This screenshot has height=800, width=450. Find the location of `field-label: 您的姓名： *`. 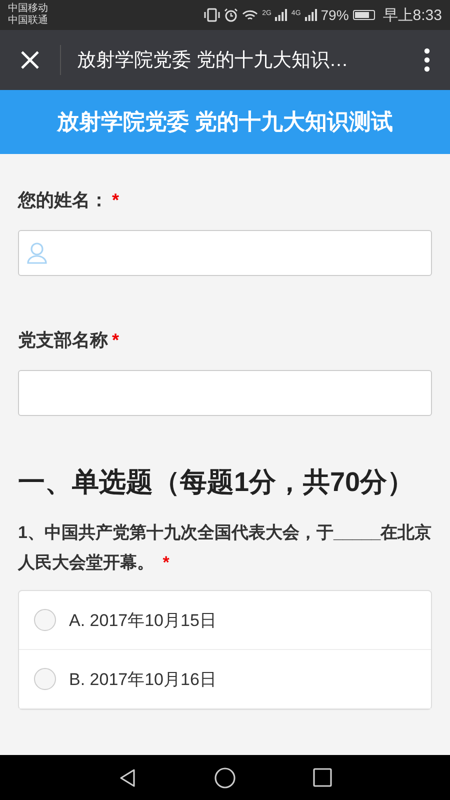

field-label: 您的姓名： * is located at coordinates (69, 200).